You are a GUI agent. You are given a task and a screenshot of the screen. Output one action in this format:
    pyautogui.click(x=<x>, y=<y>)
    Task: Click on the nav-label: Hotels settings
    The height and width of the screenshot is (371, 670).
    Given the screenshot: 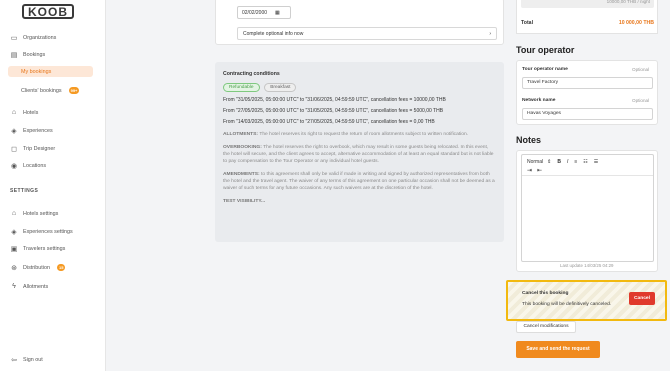 What is the action you would take?
    pyautogui.click(x=41, y=213)
    